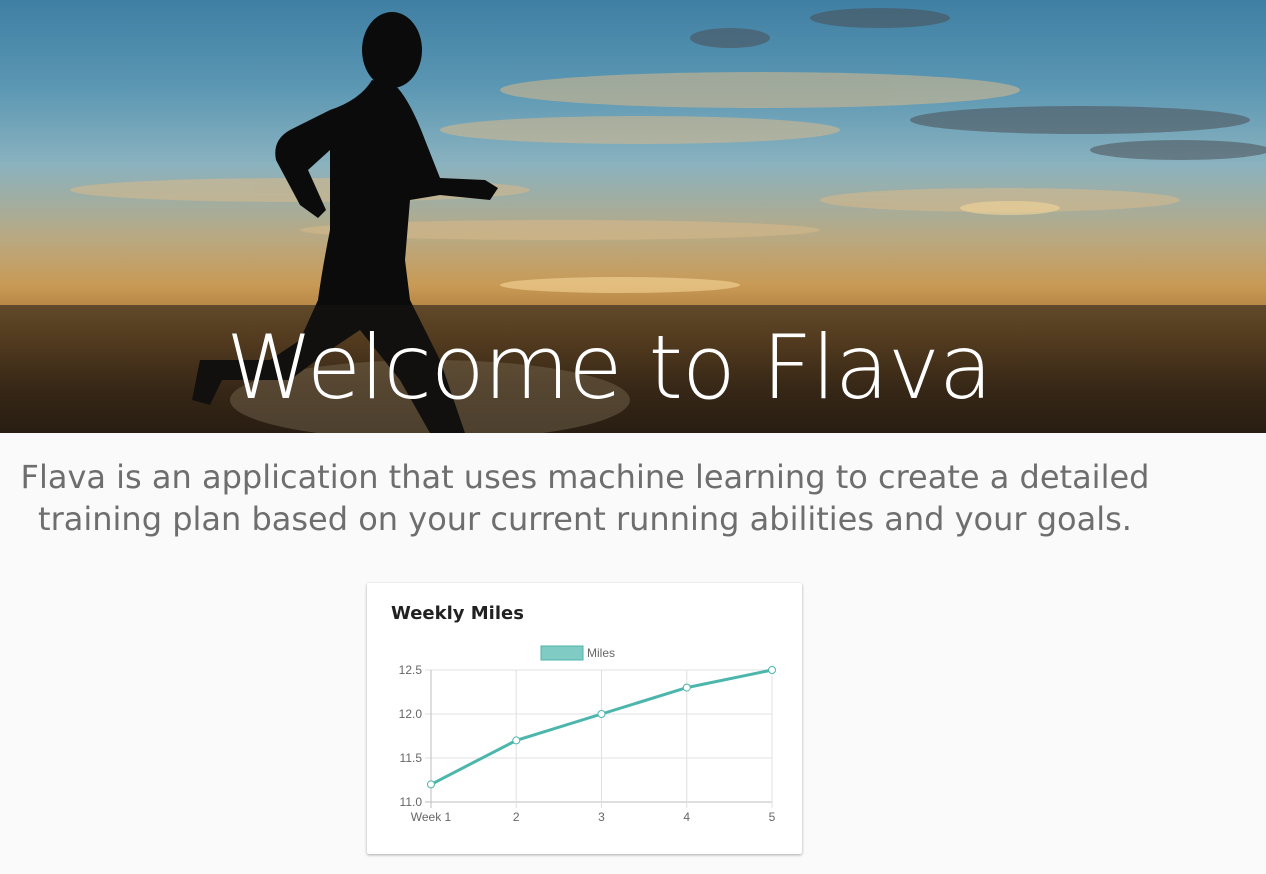 The height and width of the screenshot is (874, 1266). I want to click on weekly-miles-chart: Miles 12.5 12.0 11.5 11.0 Week 1 2 3 4 5, so click(587, 734).